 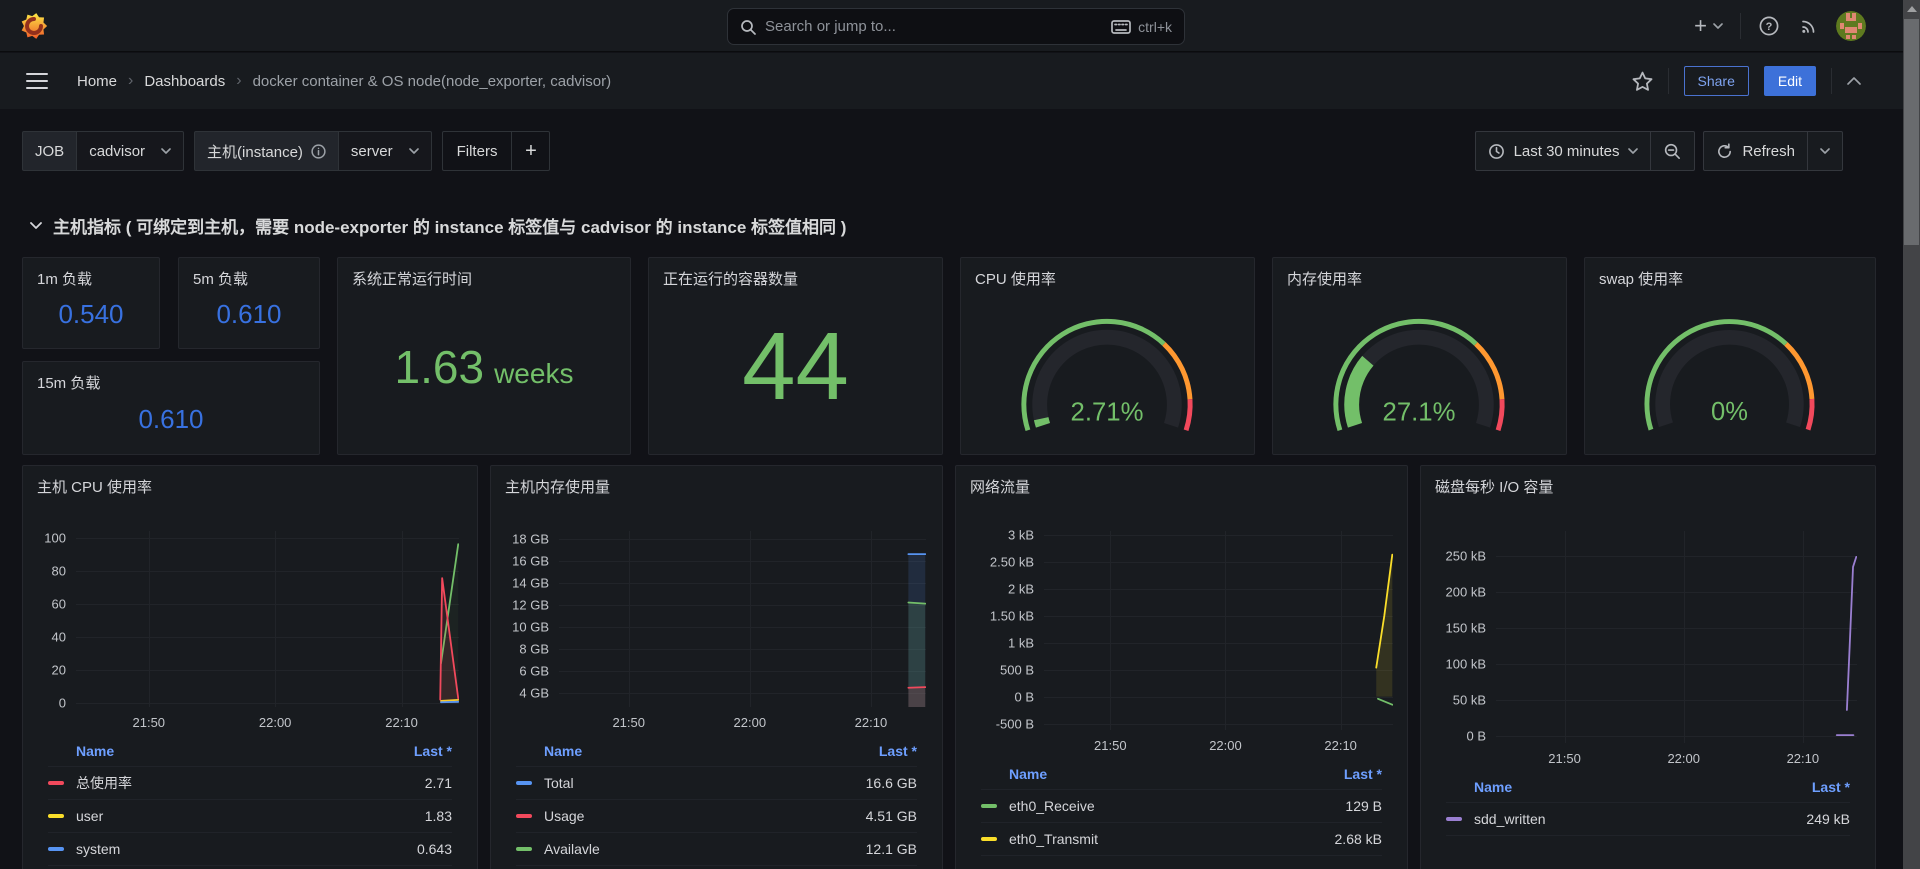 What do you see at coordinates (56, 783) in the screenshot?
I see `series-color-marker` at bounding box center [56, 783].